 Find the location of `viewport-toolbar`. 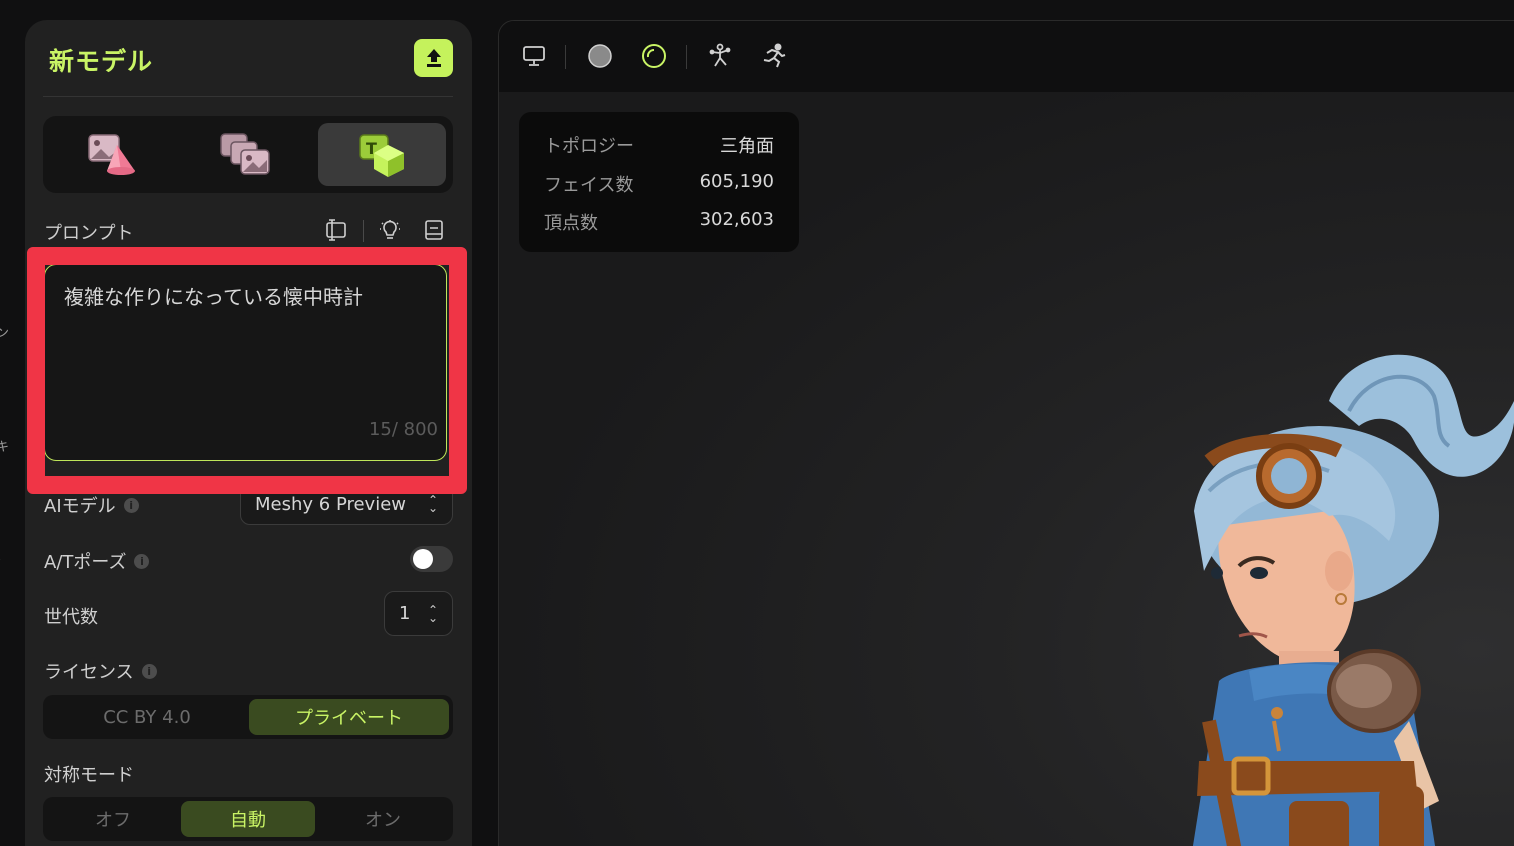

viewport-toolbar is located at coordinates (1006, 56).